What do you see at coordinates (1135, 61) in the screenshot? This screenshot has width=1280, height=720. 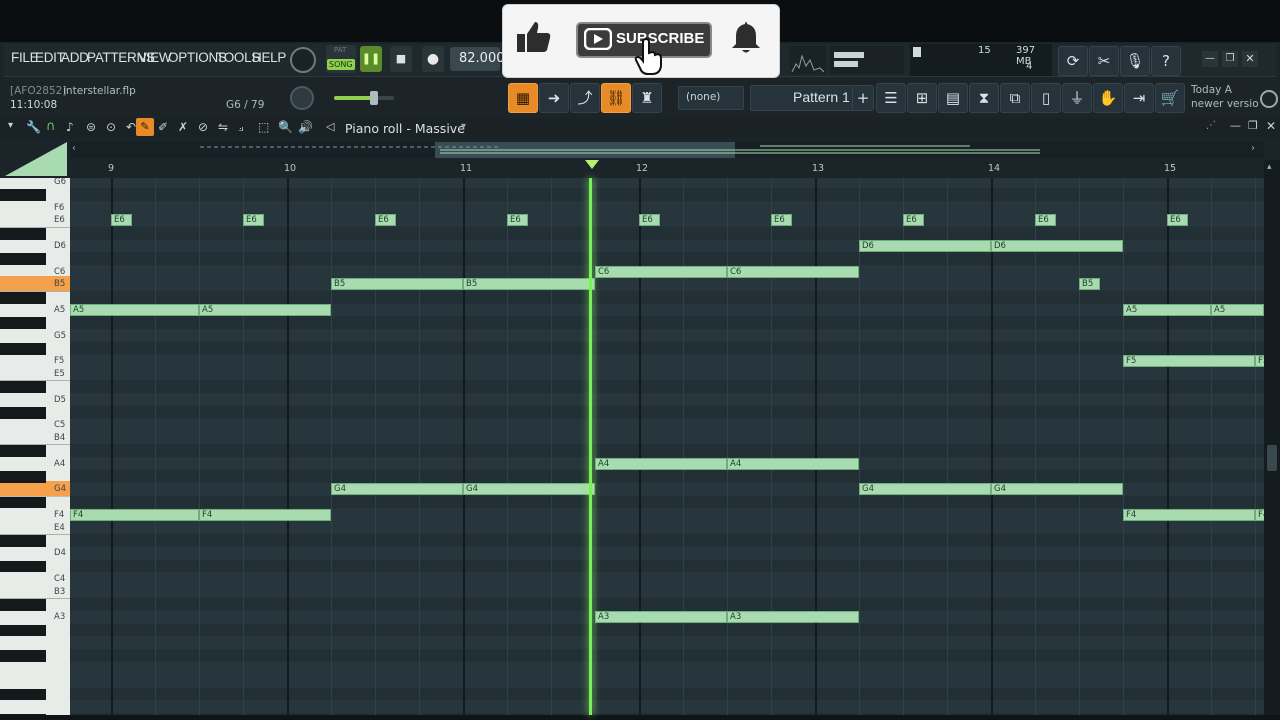 I see `microphone-icon: 🎙` at bounding box center [1135, 61].